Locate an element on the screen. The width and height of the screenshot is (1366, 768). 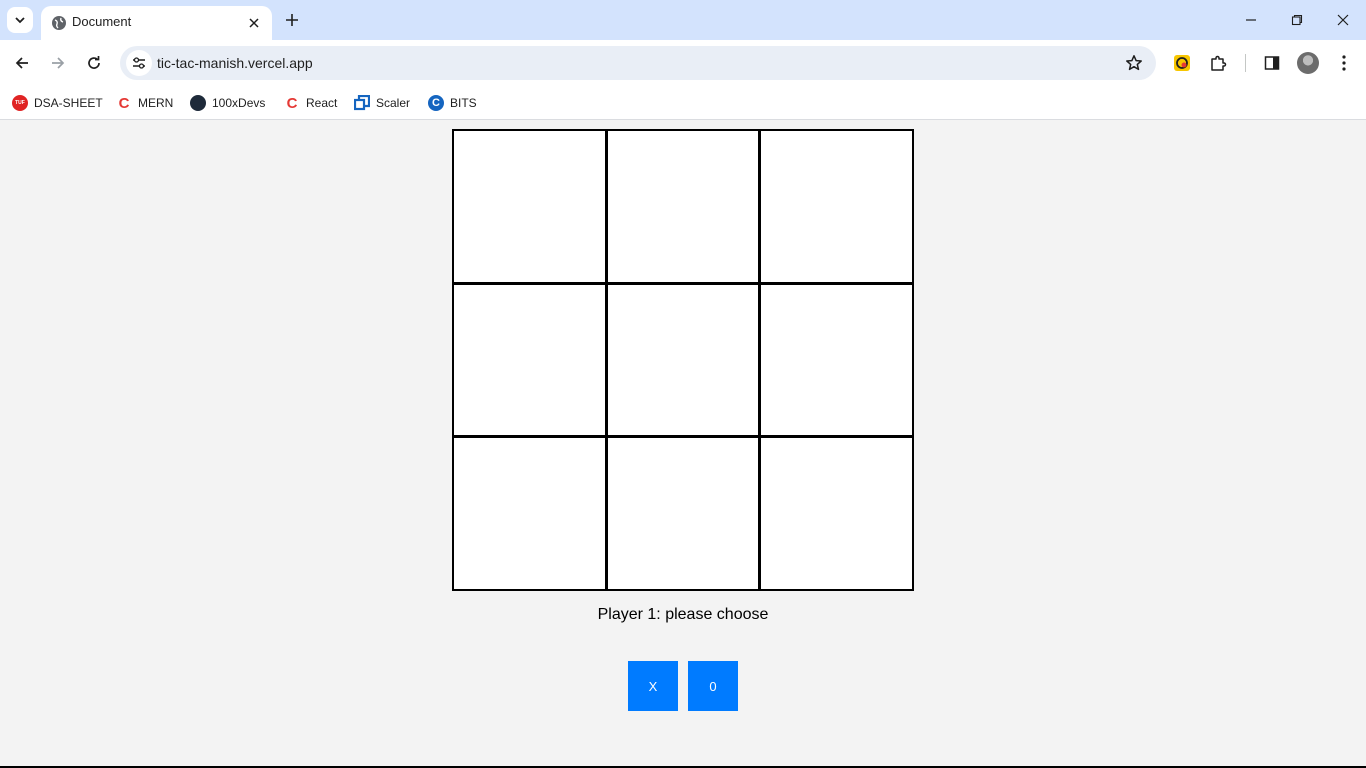
extension-logo-icon is located at coordinates (1182, 63).